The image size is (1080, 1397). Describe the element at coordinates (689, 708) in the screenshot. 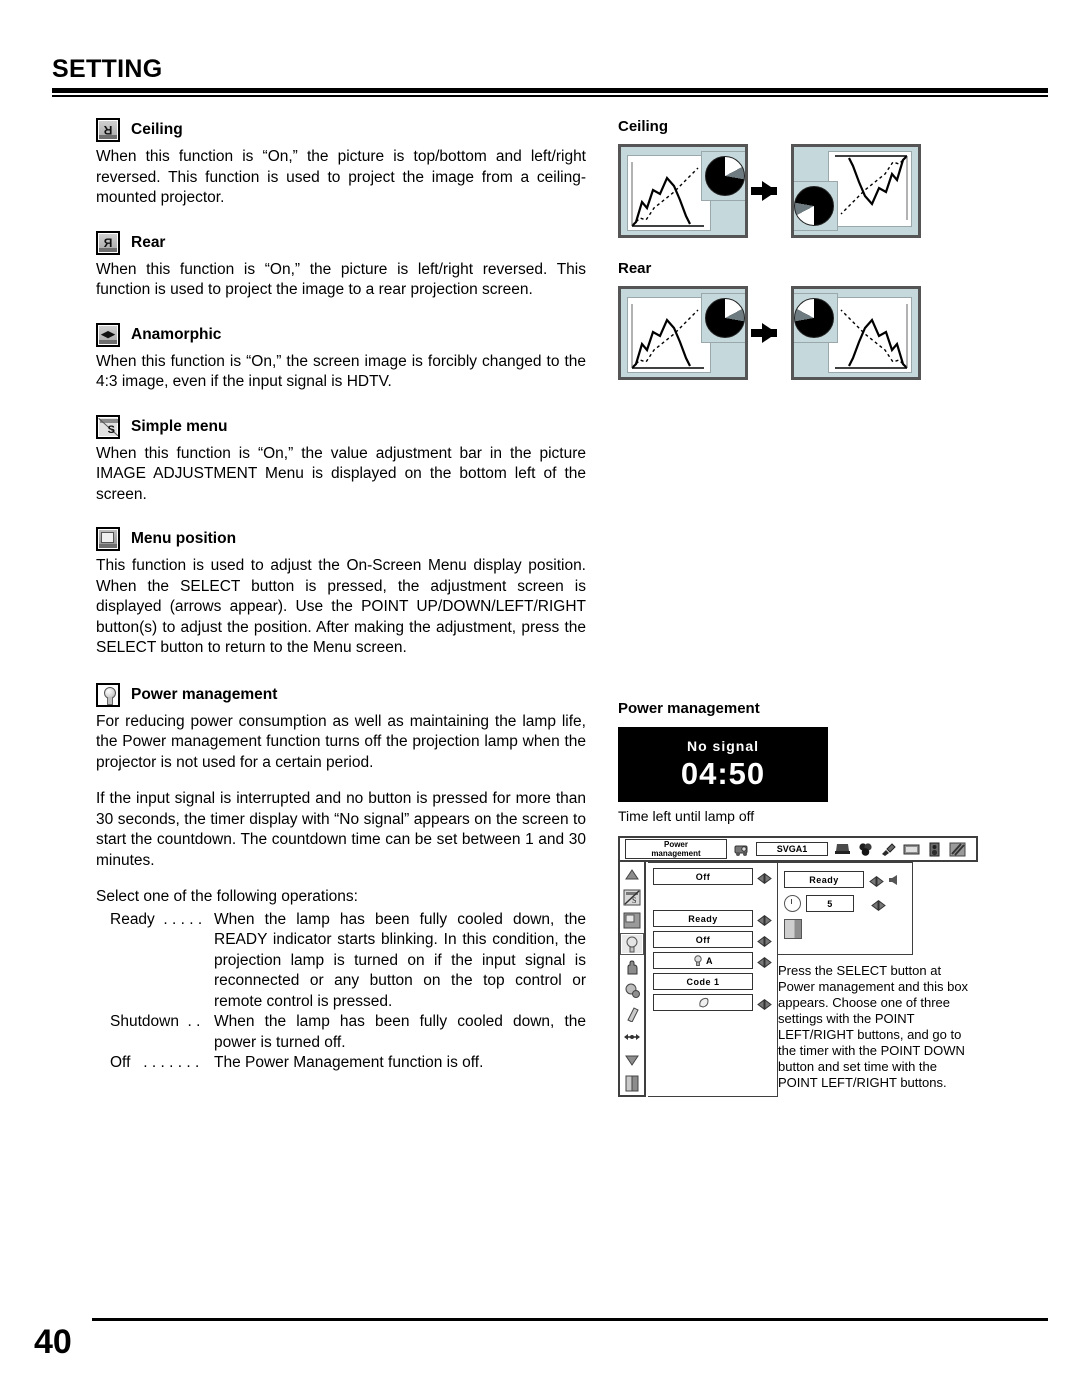

I see `power-management-label: Power management` at that location.